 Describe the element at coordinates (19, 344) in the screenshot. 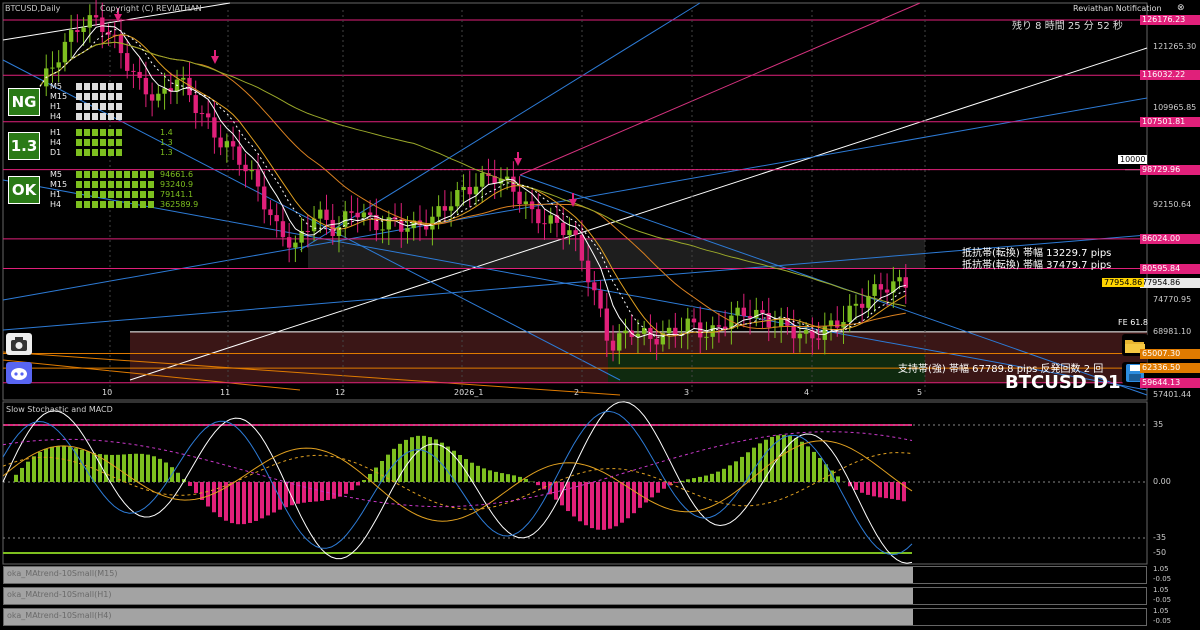

I see `camera-icon` at that location.